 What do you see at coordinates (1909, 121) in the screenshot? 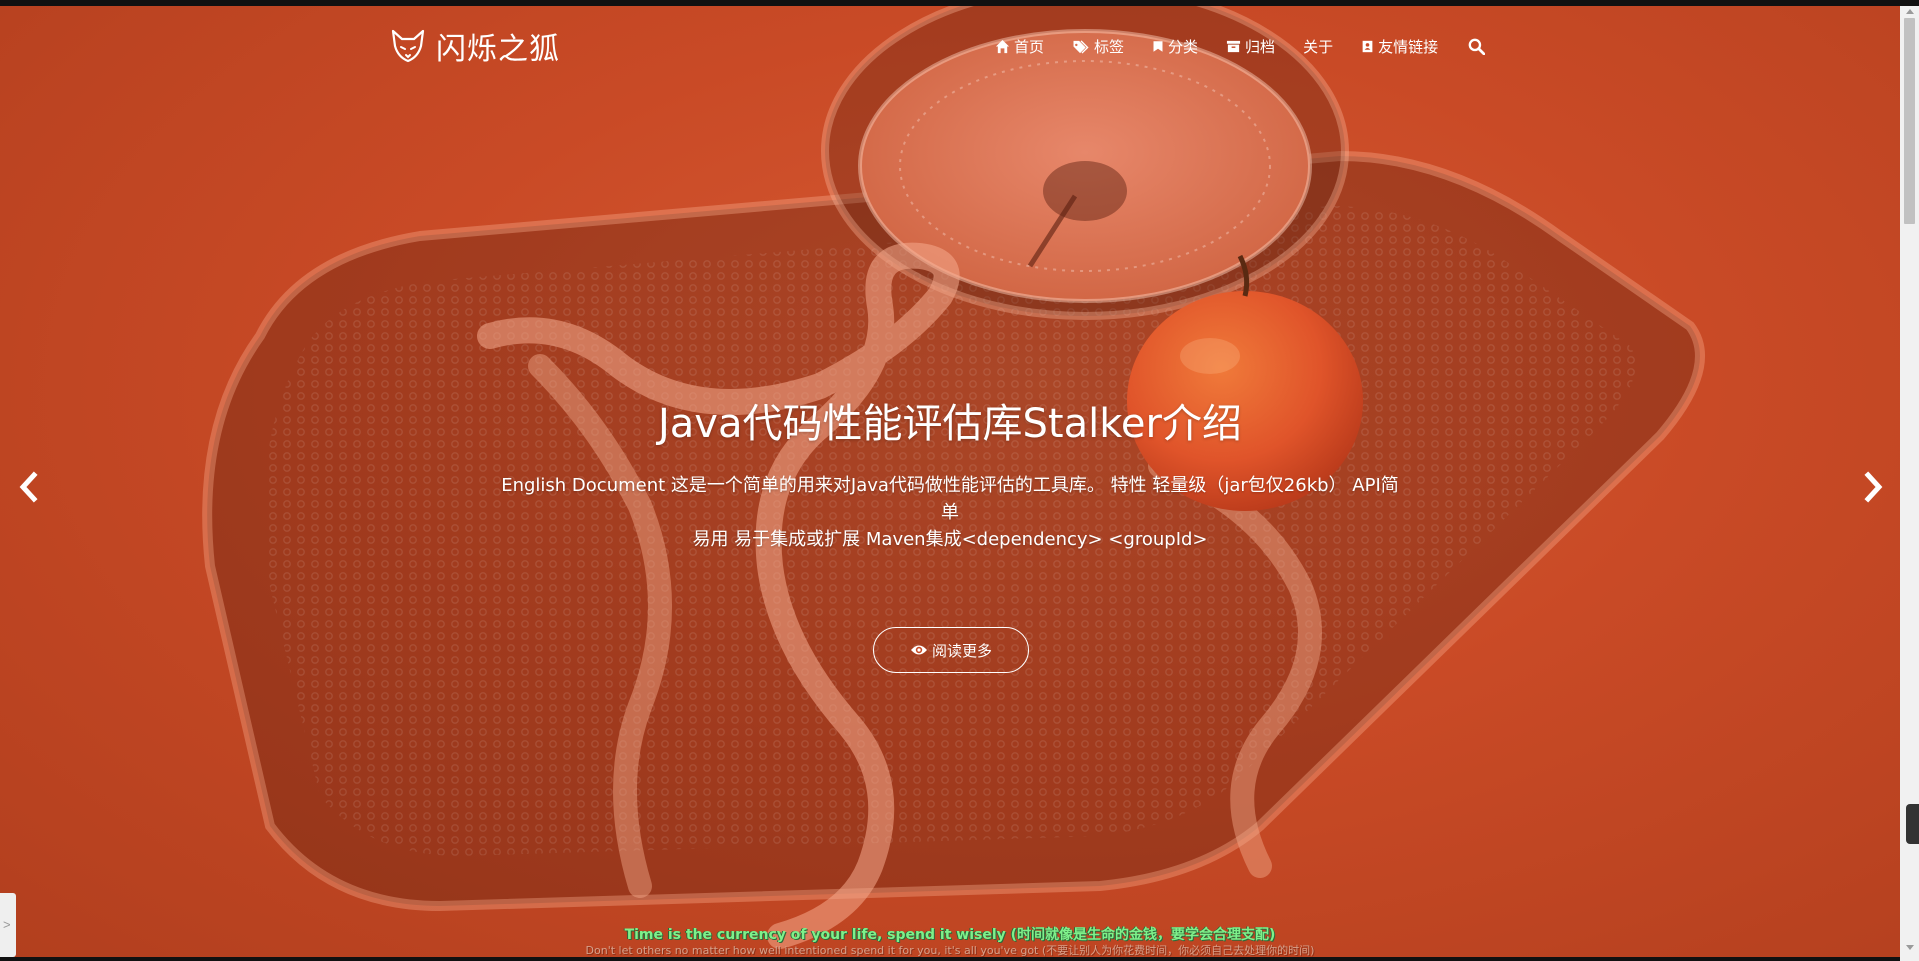
I see `scrollbar-thumb` at bounding box center [1909, 121].